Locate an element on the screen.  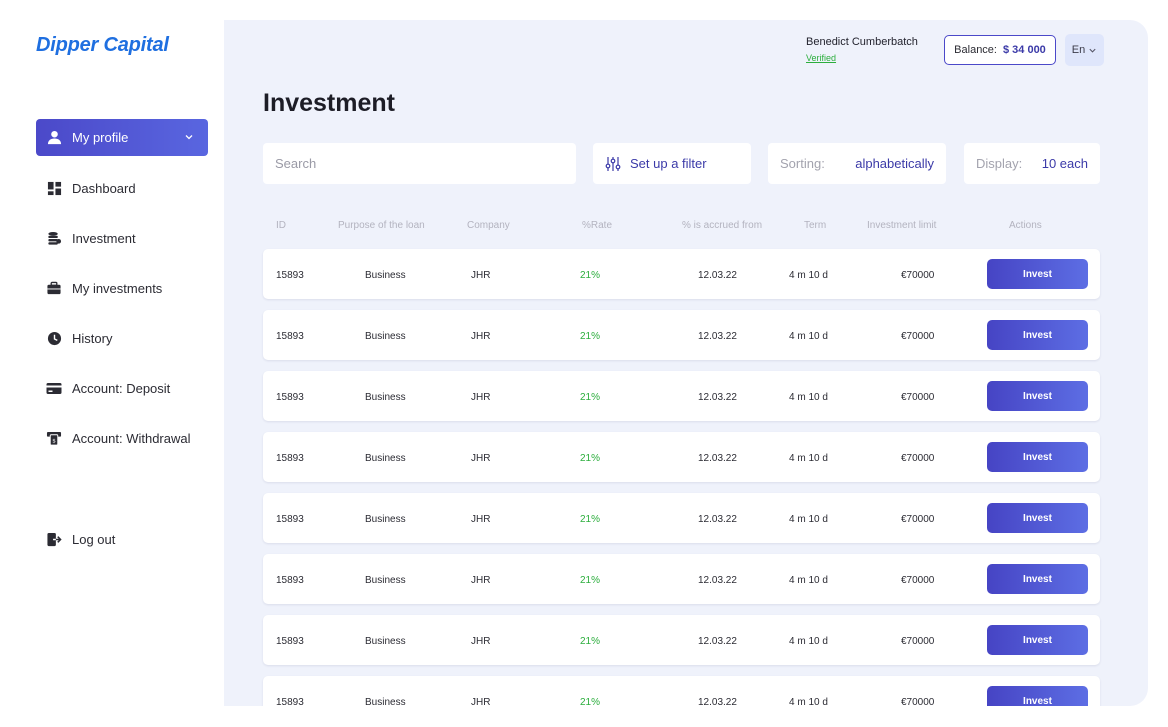
sidebar-item-label: Account: Deposit is located at coordinates (121, 388).